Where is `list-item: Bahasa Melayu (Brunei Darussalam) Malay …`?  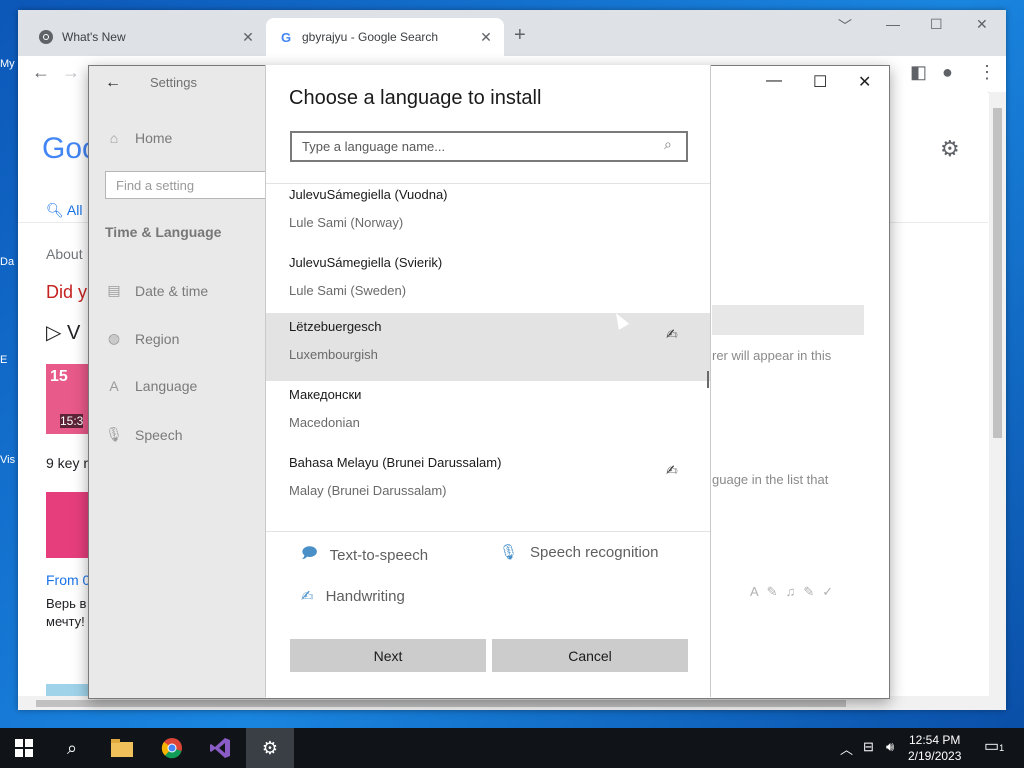 list-item: Bahasa Melayu (Brunei Darussalam) Malay … is located at coordinates (488, 483).